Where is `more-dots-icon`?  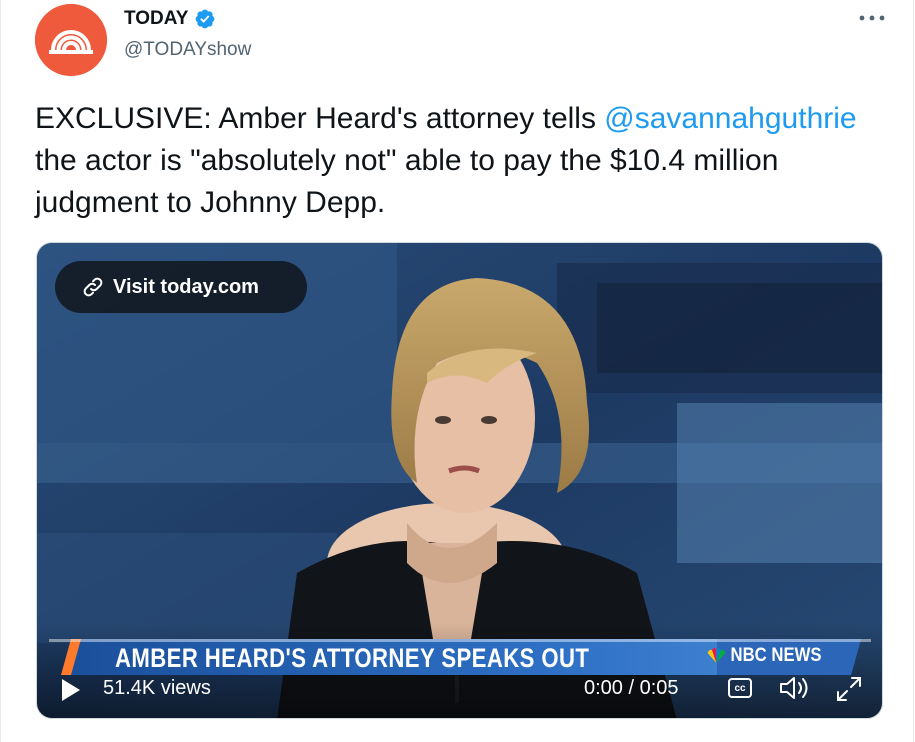 more-dots-icon is located at coordinates (872, 18).